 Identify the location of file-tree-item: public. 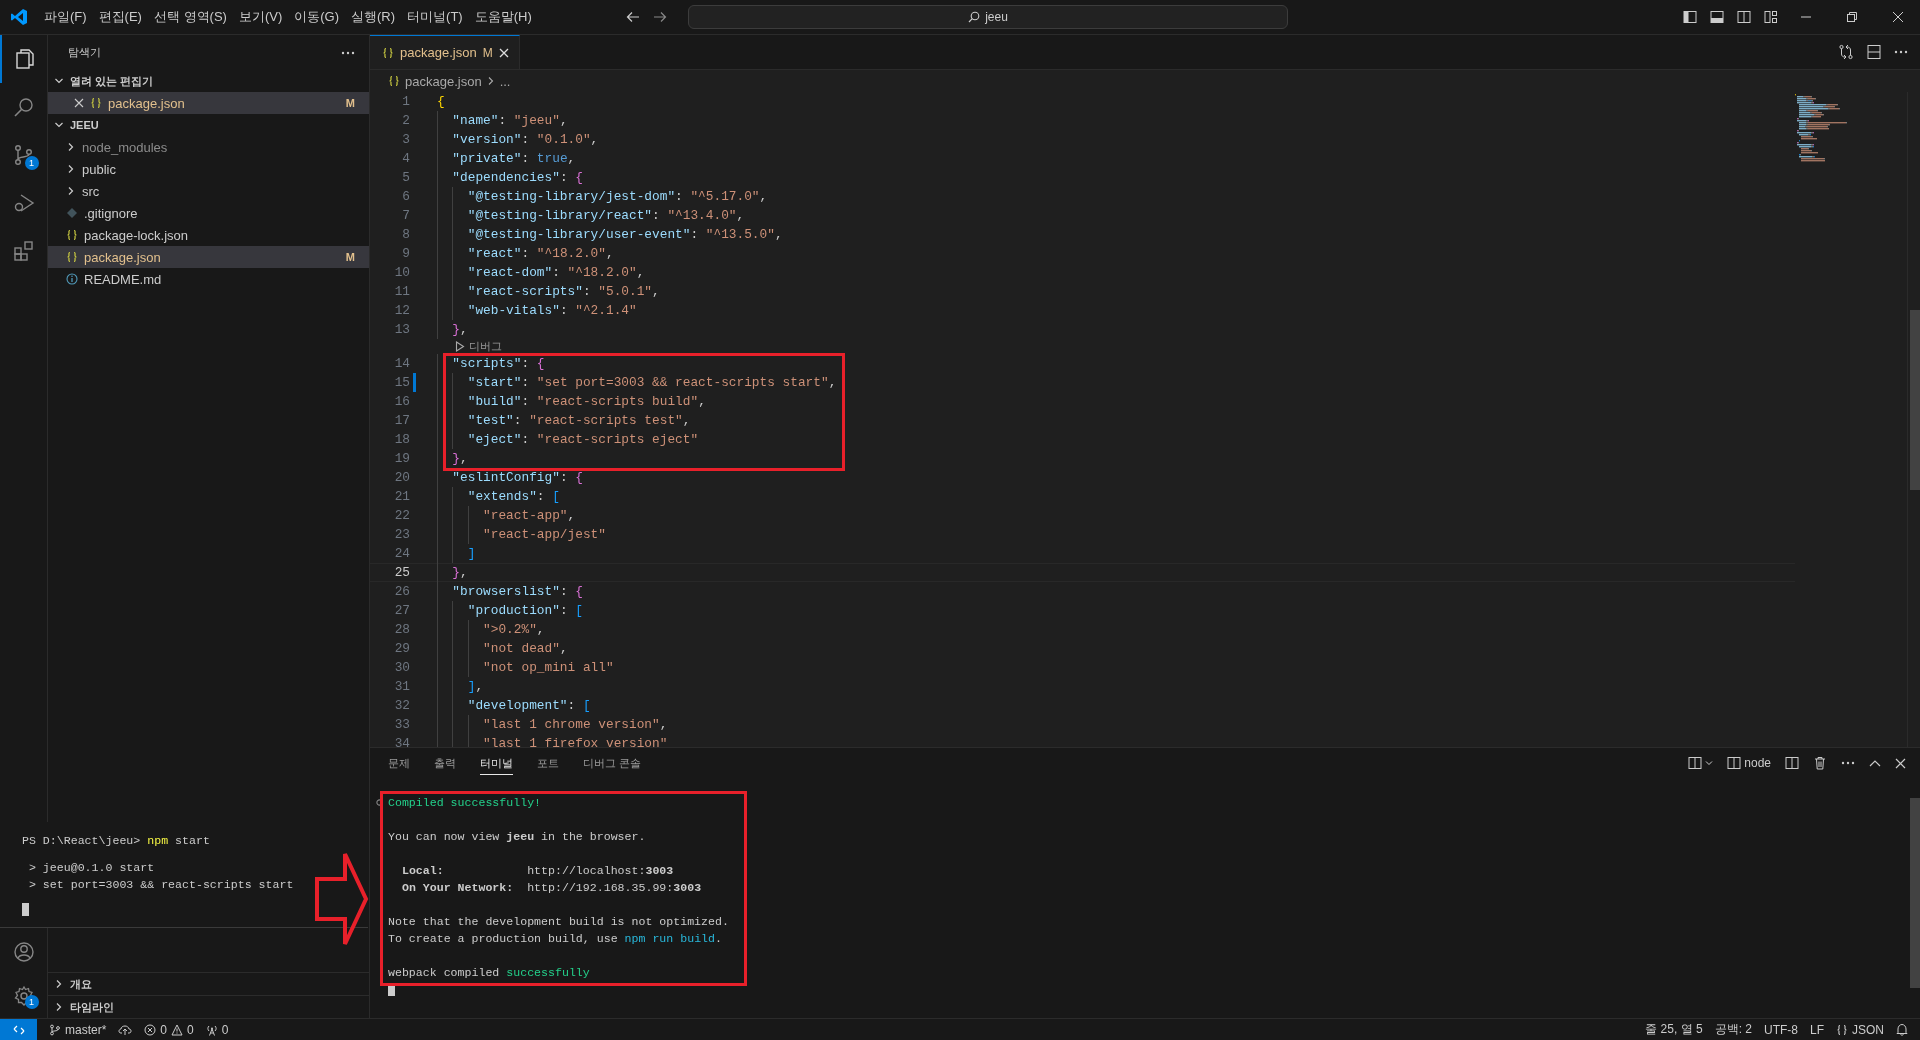
(208, 169).